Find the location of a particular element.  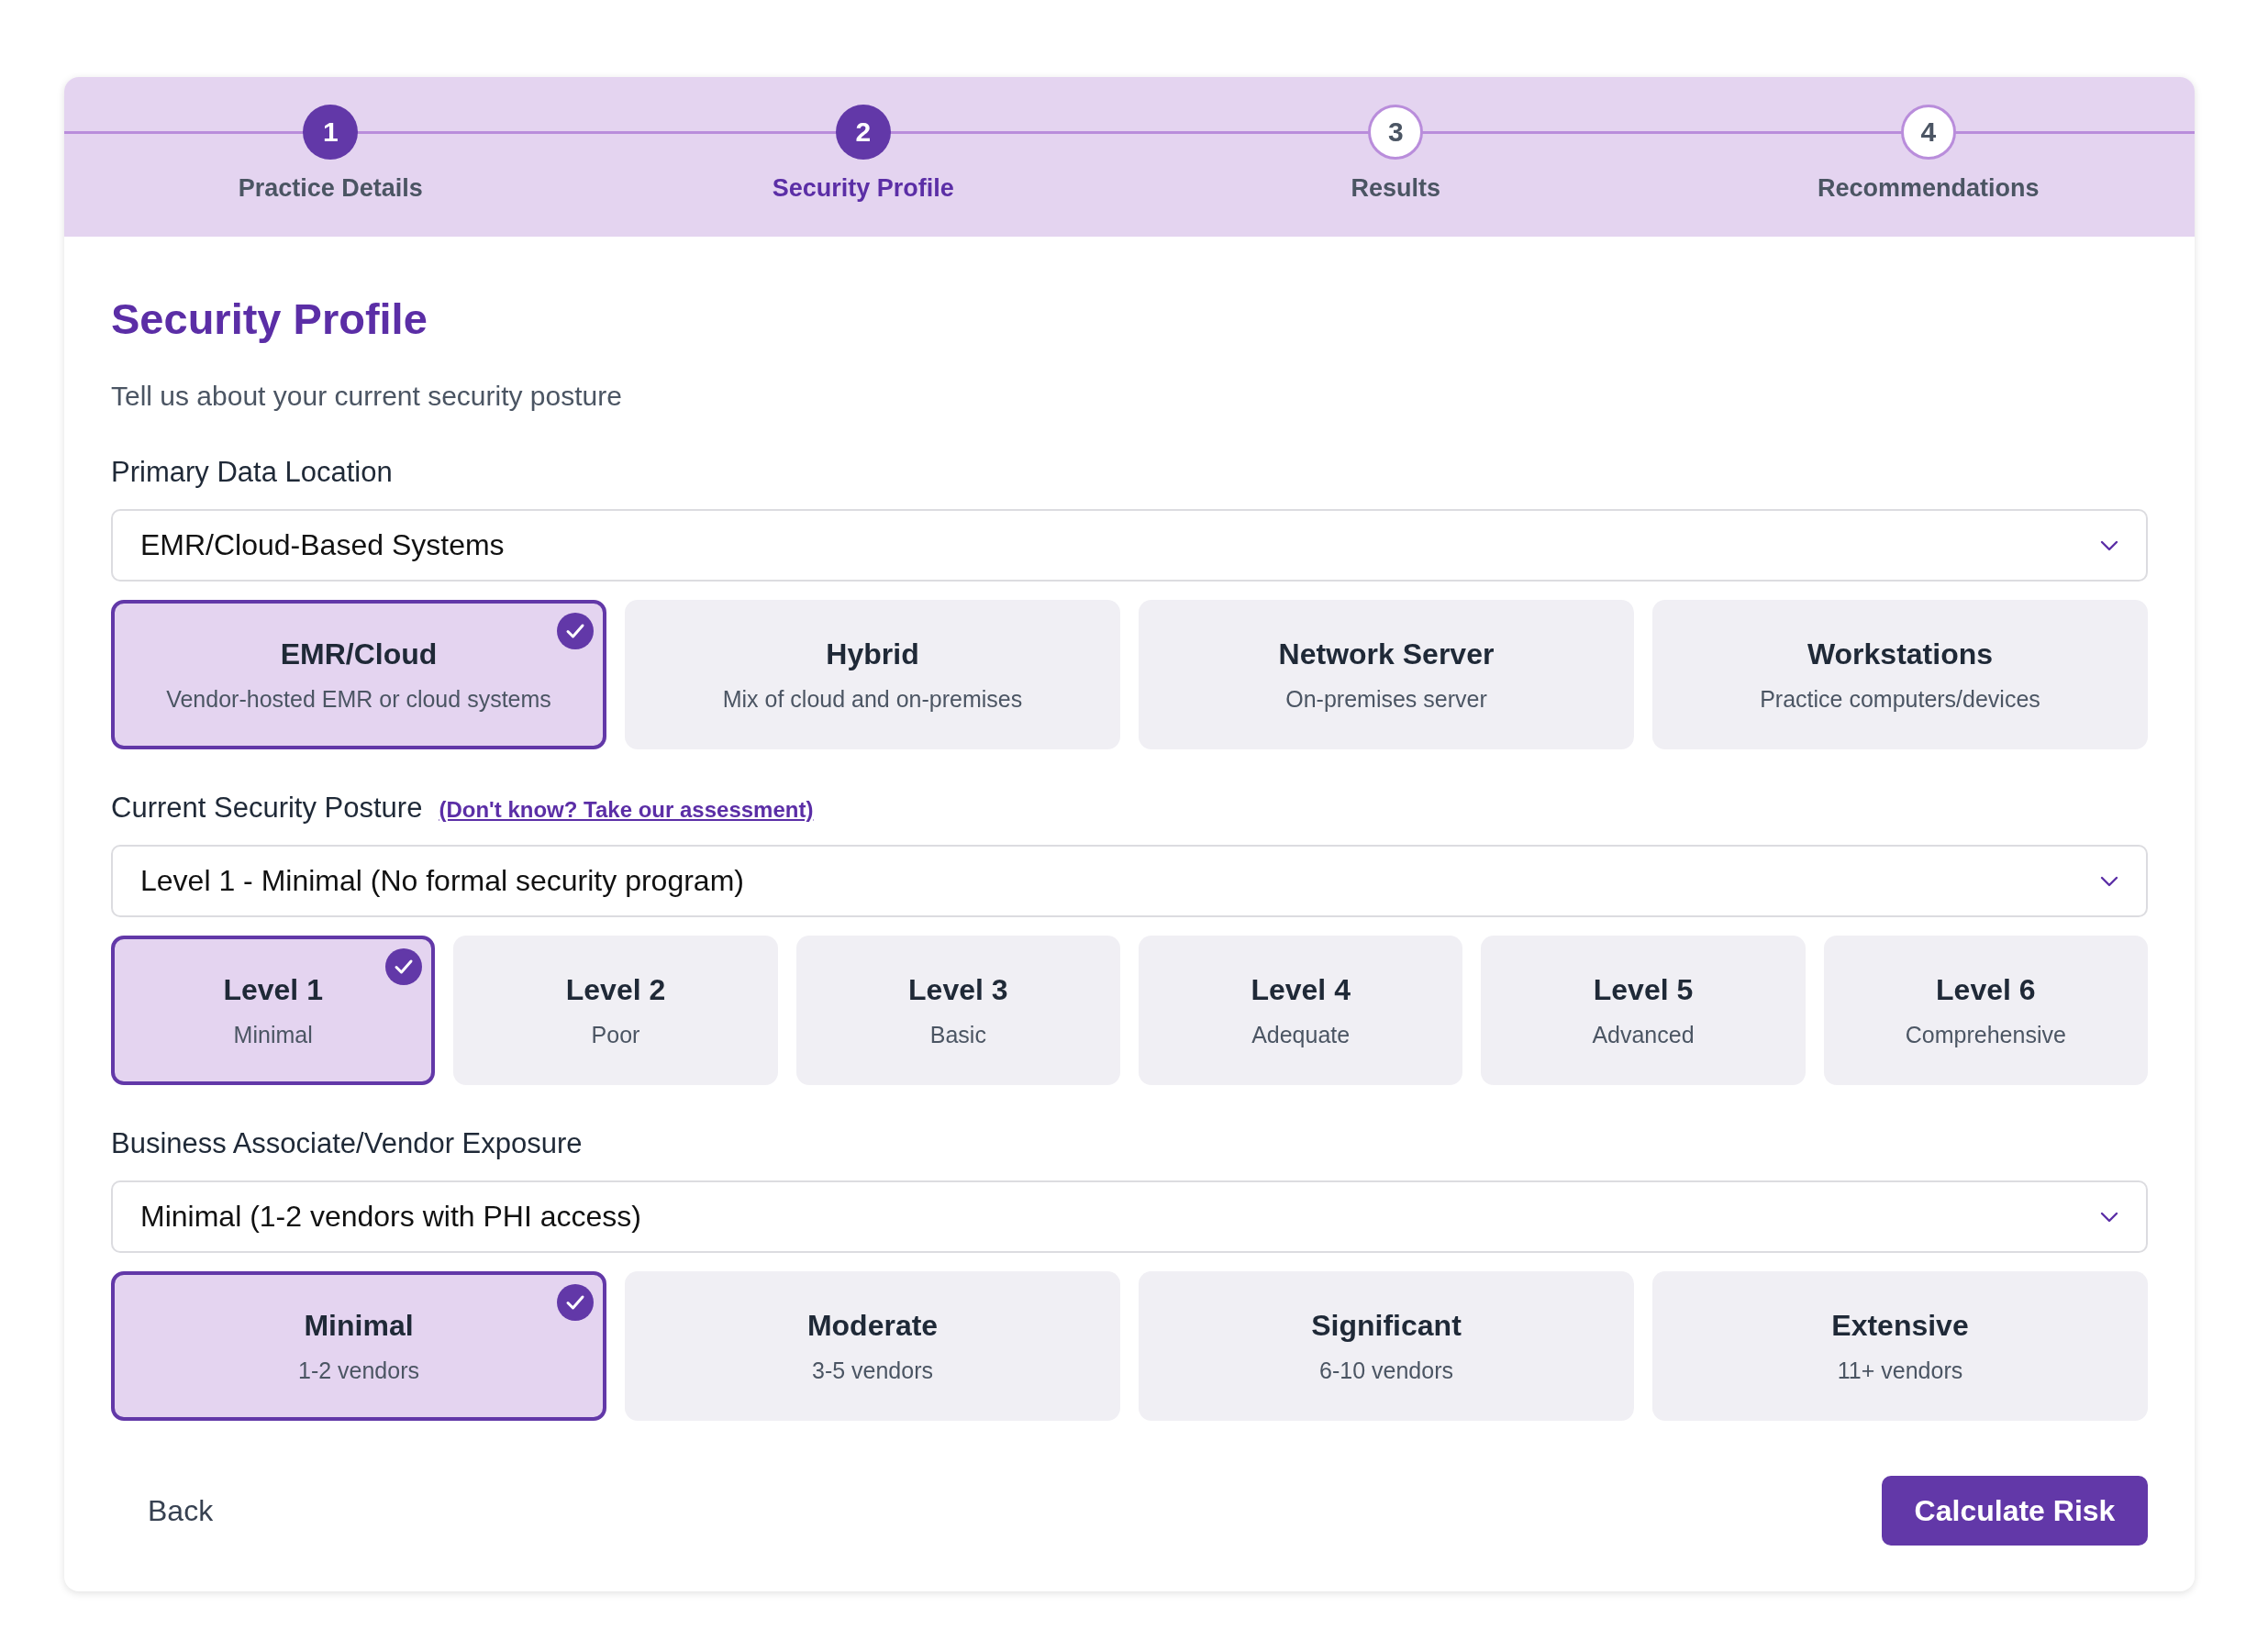

option-description: 1-2 vendors is located at coordinates (358, 1370).